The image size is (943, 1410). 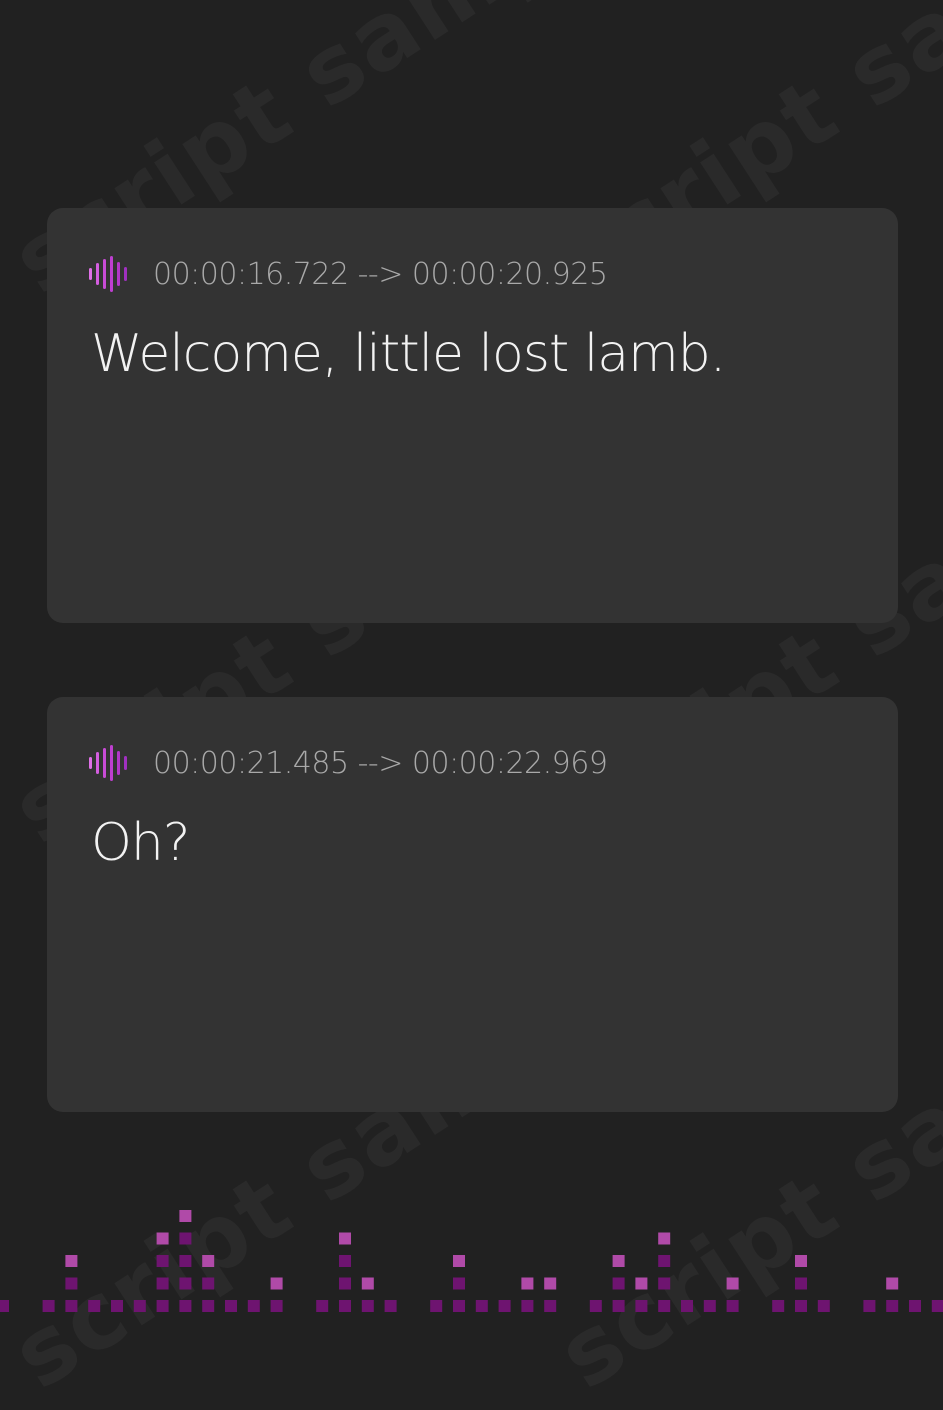 I want to click on cue-header: 00:00:21.485 --> 00:00:22.969, so click(x=348, y=763).